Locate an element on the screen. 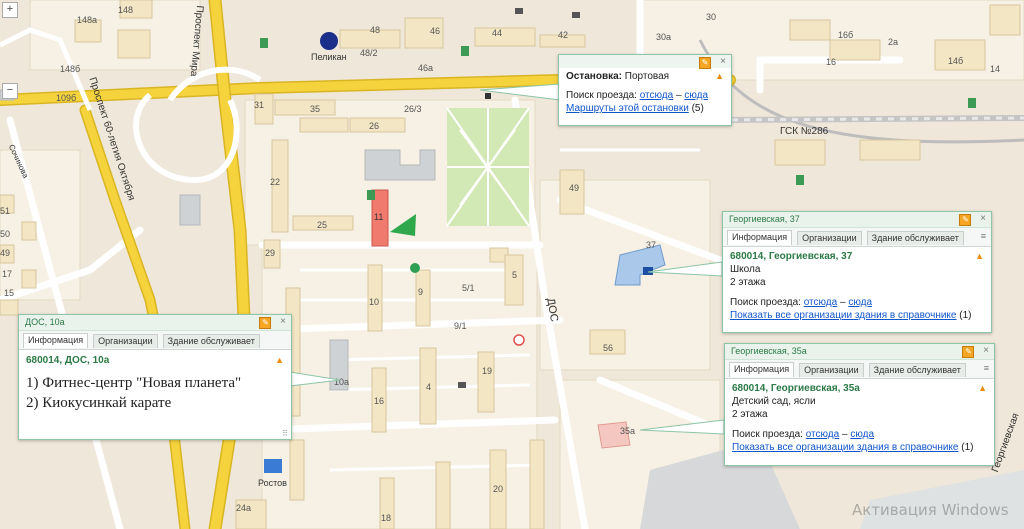 Image resolution: width=1024 pixels, height=529 pixels. windows-activation-watermark: Активация Windows is located at coordinates (930, 510).